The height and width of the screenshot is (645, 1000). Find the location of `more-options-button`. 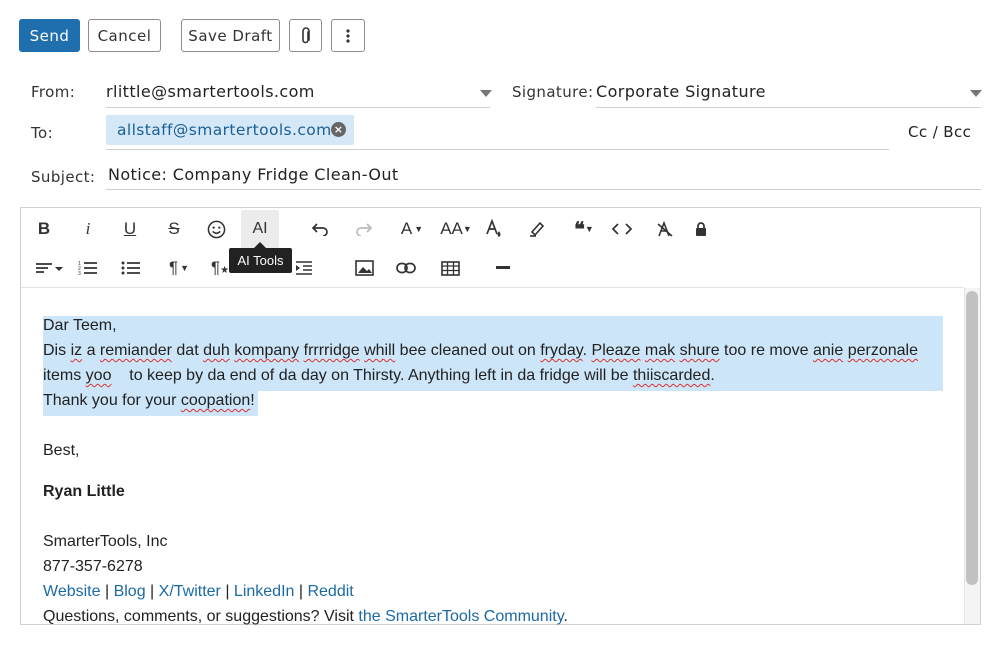

more-options-button is located at coordinates (348, 35).